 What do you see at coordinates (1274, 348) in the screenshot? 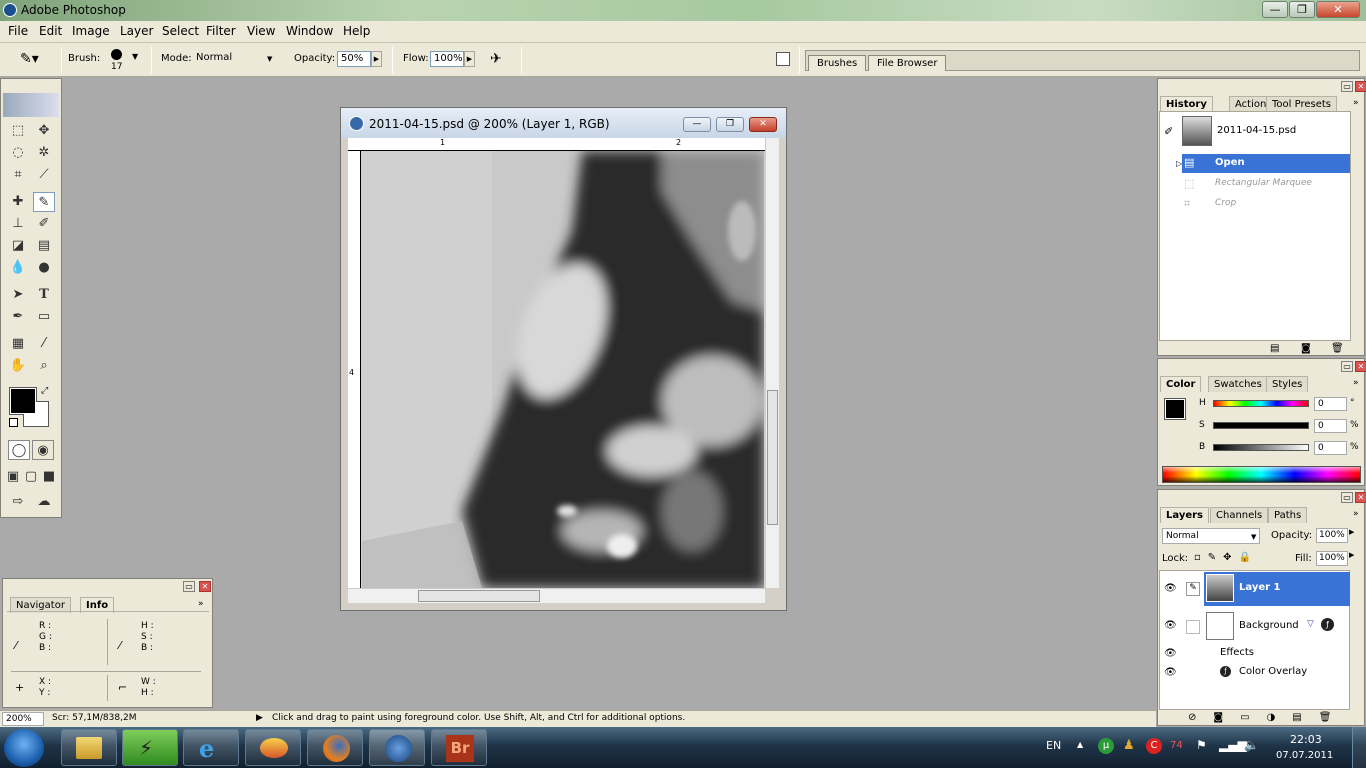
I see `new-document-from-state-icon: ▤` at bounding box center [1274, 348].